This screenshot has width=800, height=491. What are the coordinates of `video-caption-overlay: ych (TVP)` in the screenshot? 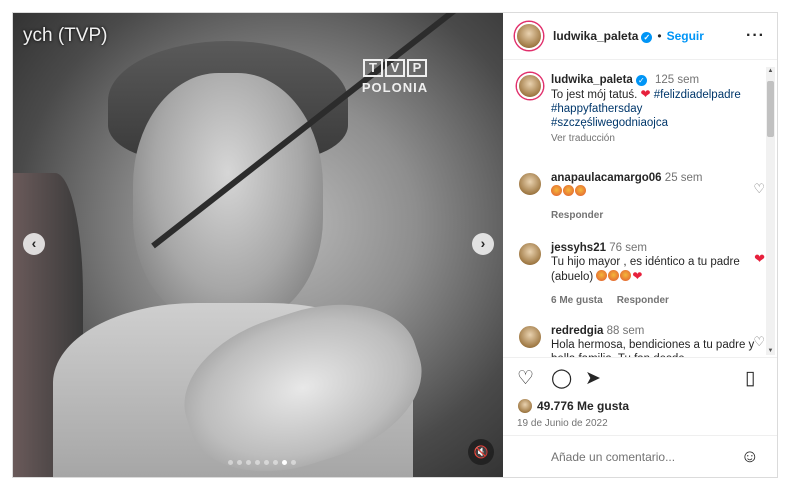 It's located at (65, 35).